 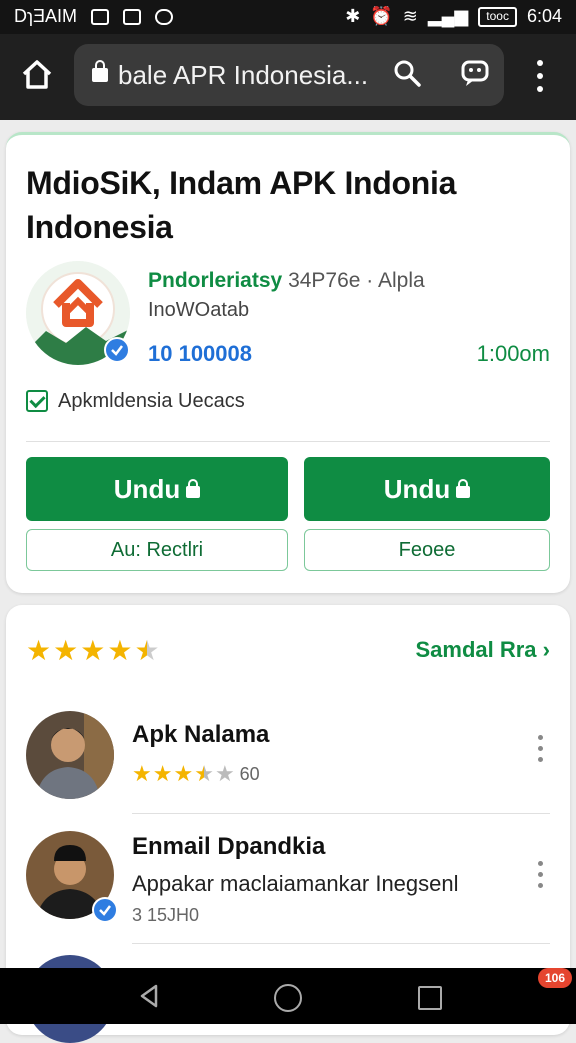 I want to click on checkbox-label: Apkmldensia Uecacs, so click(x=151, y=400).